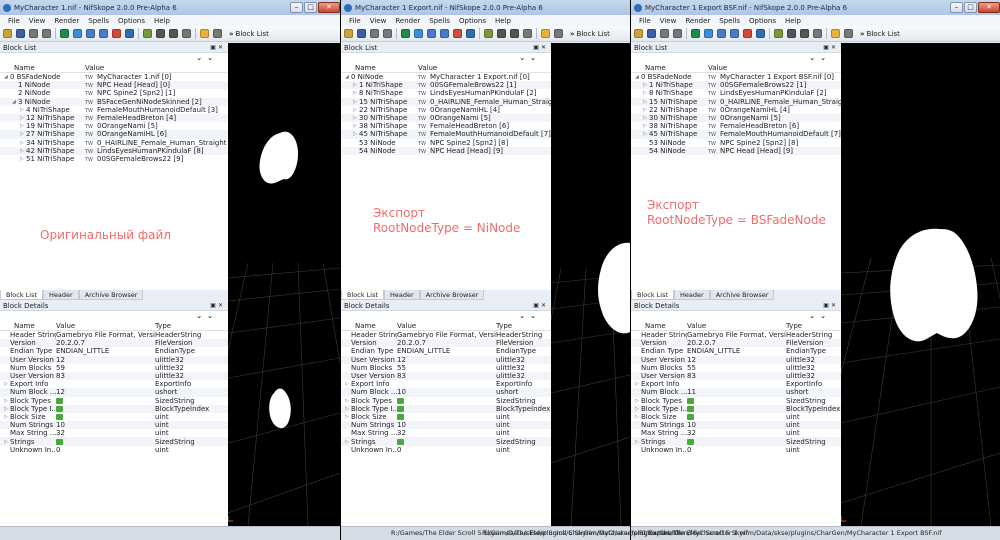  I want to click on block-details-row: Num Block ... 12 ushort, so click(114, 392).